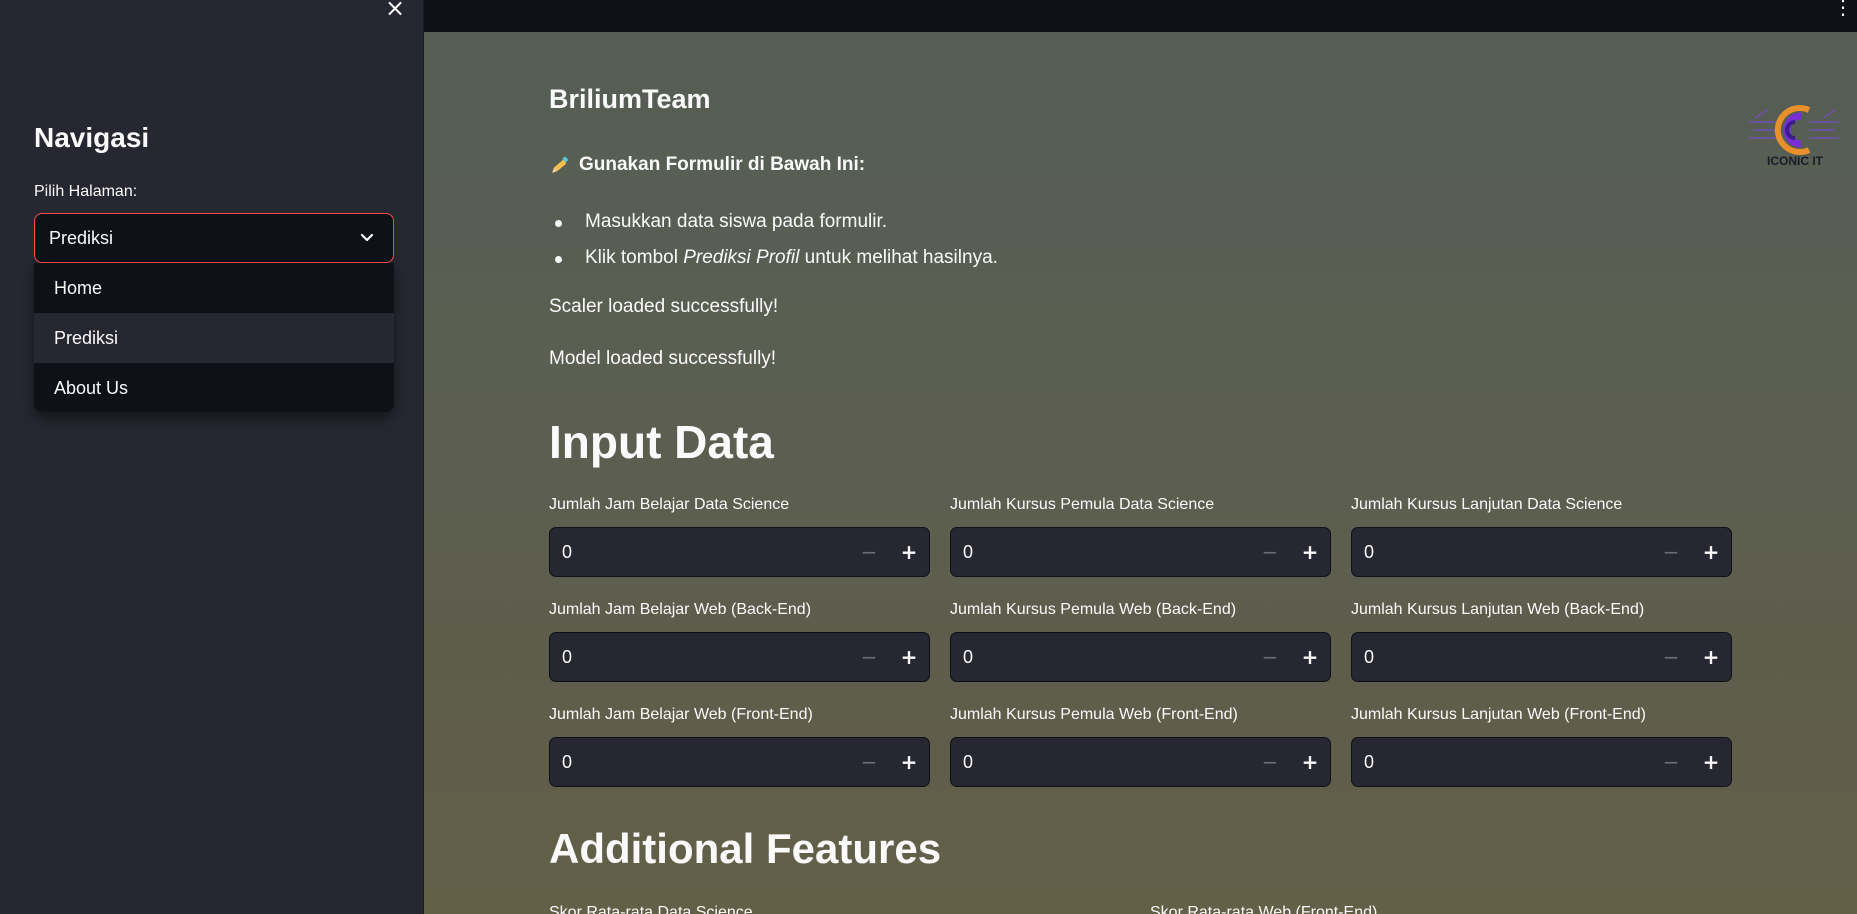  What do you see at coordinates (560, 164) in the screenshot?
I see `pencil-icon` at bounding box center [560, 164].